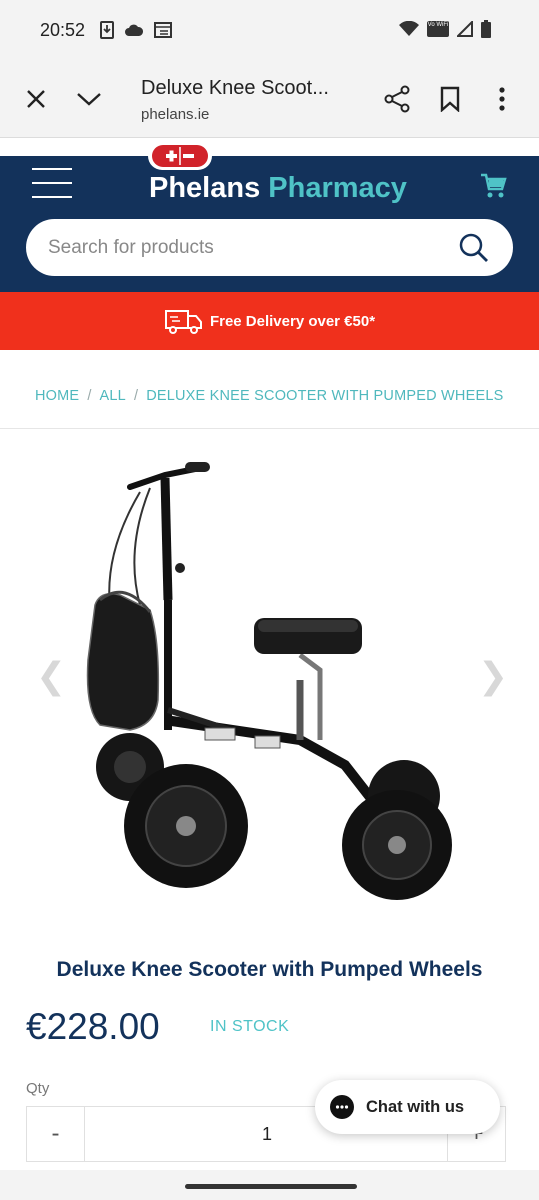 This screenshot has width=539, height=1200. What do you see at coordinates (180, 156) in the screenshot?
I see `logo-cross-icon` at bounding box center [180, 156].